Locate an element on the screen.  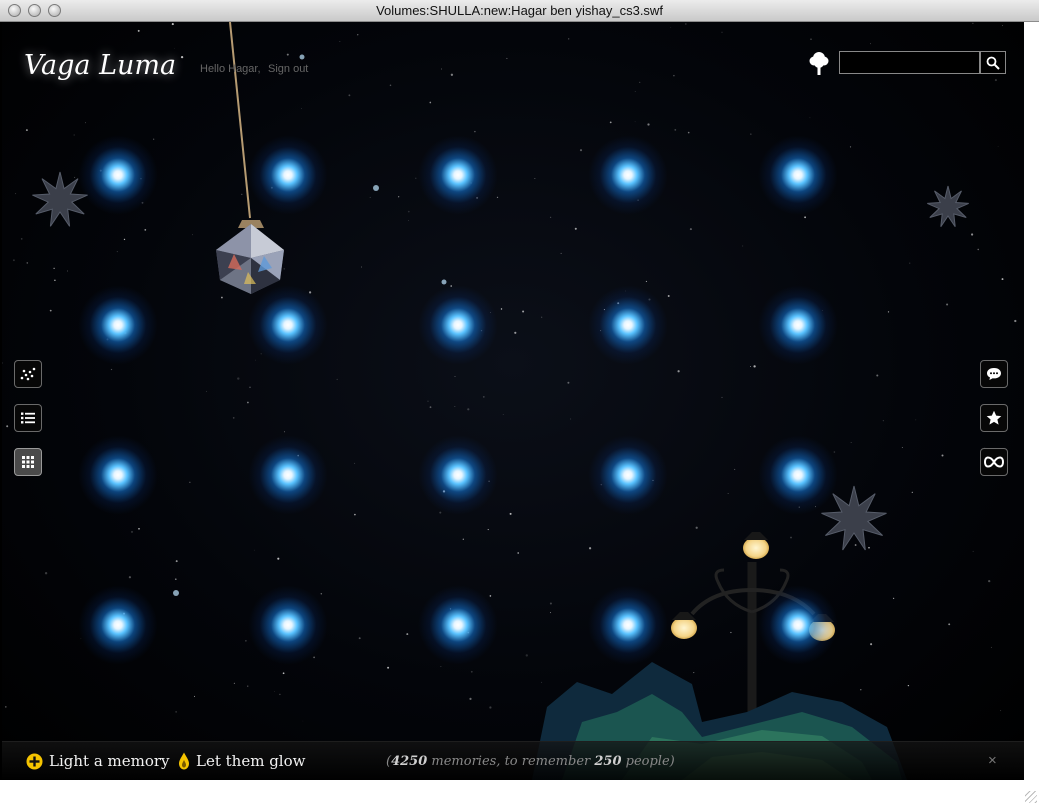
resize-grip is located at coordinates (1031, 797).